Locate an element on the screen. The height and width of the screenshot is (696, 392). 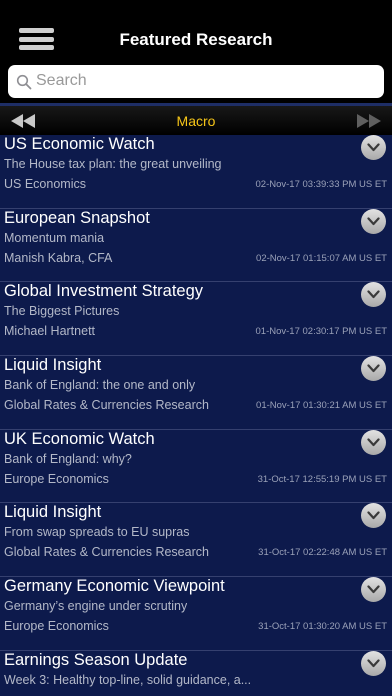
item-subtitle: The House tax plan: the great unveiling is located at coordinates (113, 164).